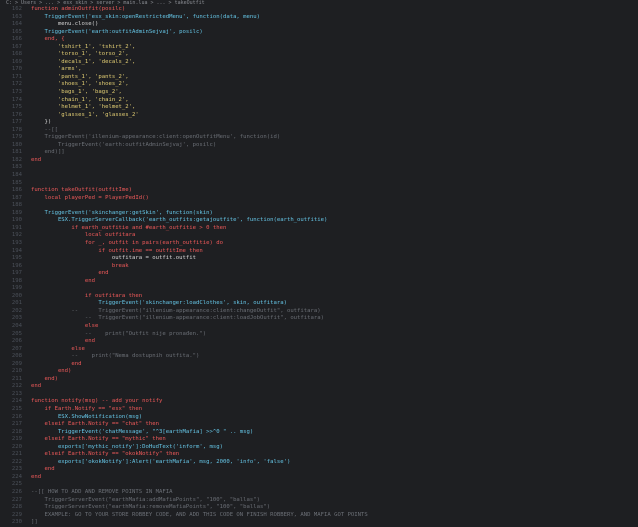  Describe the element at coordinates (319, 395) in the screenshot. I see `code-line: 213` at that location.